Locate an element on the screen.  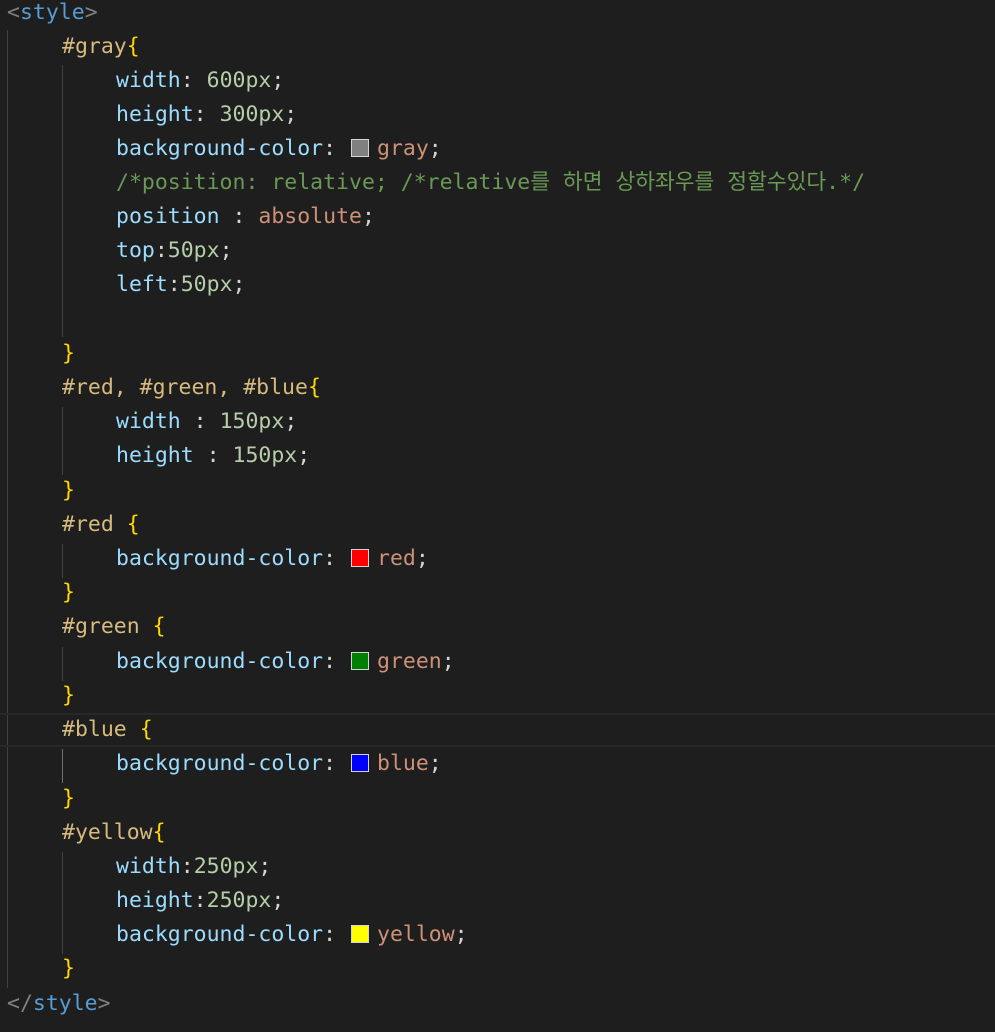
code-line: #red, #green, #blue{ is located at coordinates (191, 388).